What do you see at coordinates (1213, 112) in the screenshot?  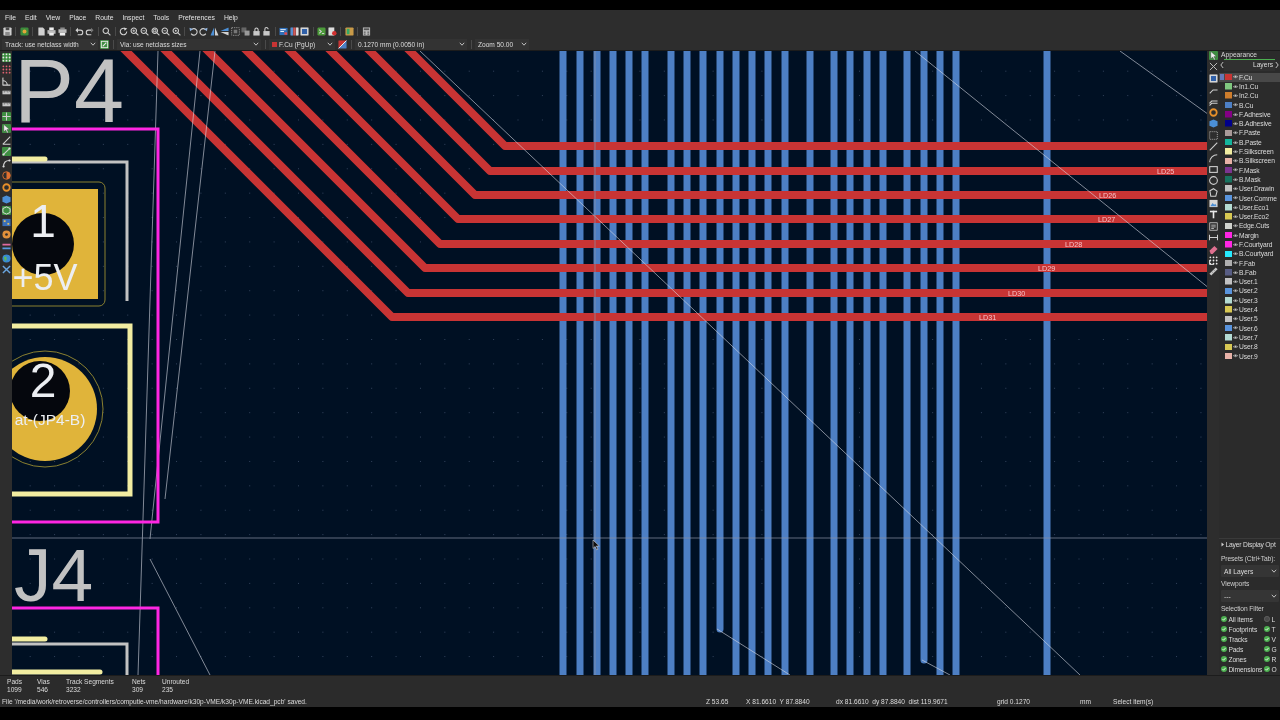 I see `ring-icon` at bounding box center [1213, 112].